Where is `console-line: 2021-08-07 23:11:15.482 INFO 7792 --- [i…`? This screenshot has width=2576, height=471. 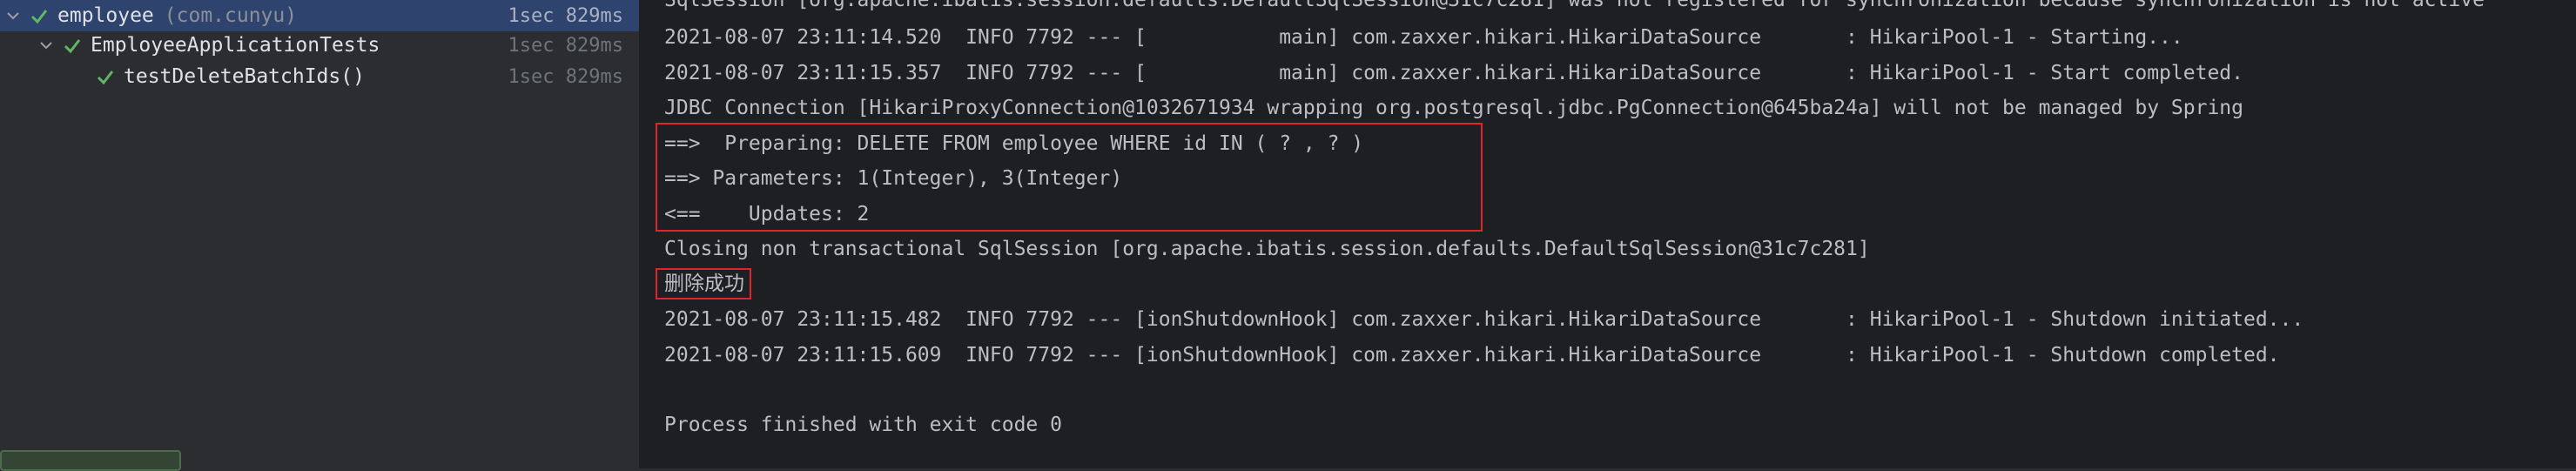 console-line: 2021-08-07 23:11:15.482 INFO 7792 --- [i… is located at coordinates (1484, 319).